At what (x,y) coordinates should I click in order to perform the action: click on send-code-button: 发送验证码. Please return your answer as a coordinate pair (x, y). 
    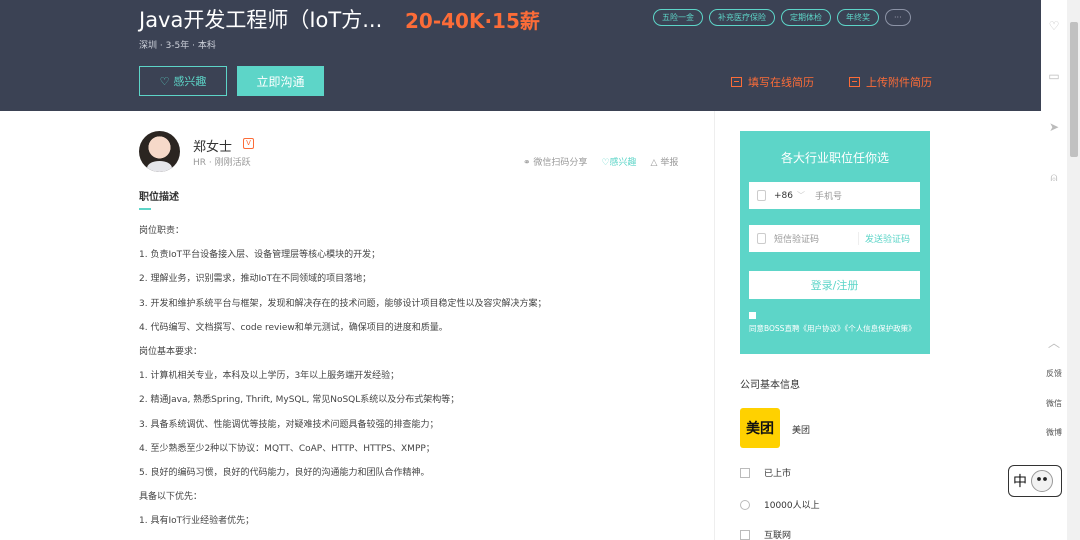
    Looking at the image, I should click on (883, 238).